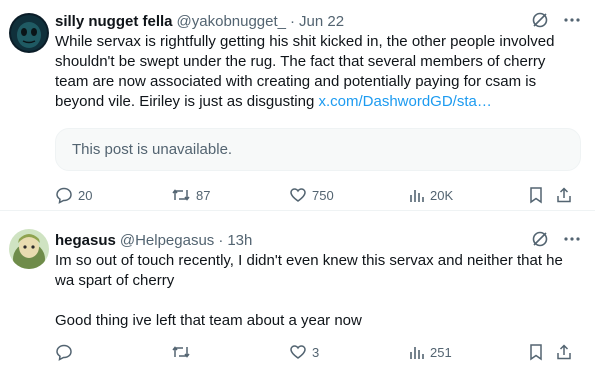  I want to click on timestamp: Jun 22, so click(321, 21).